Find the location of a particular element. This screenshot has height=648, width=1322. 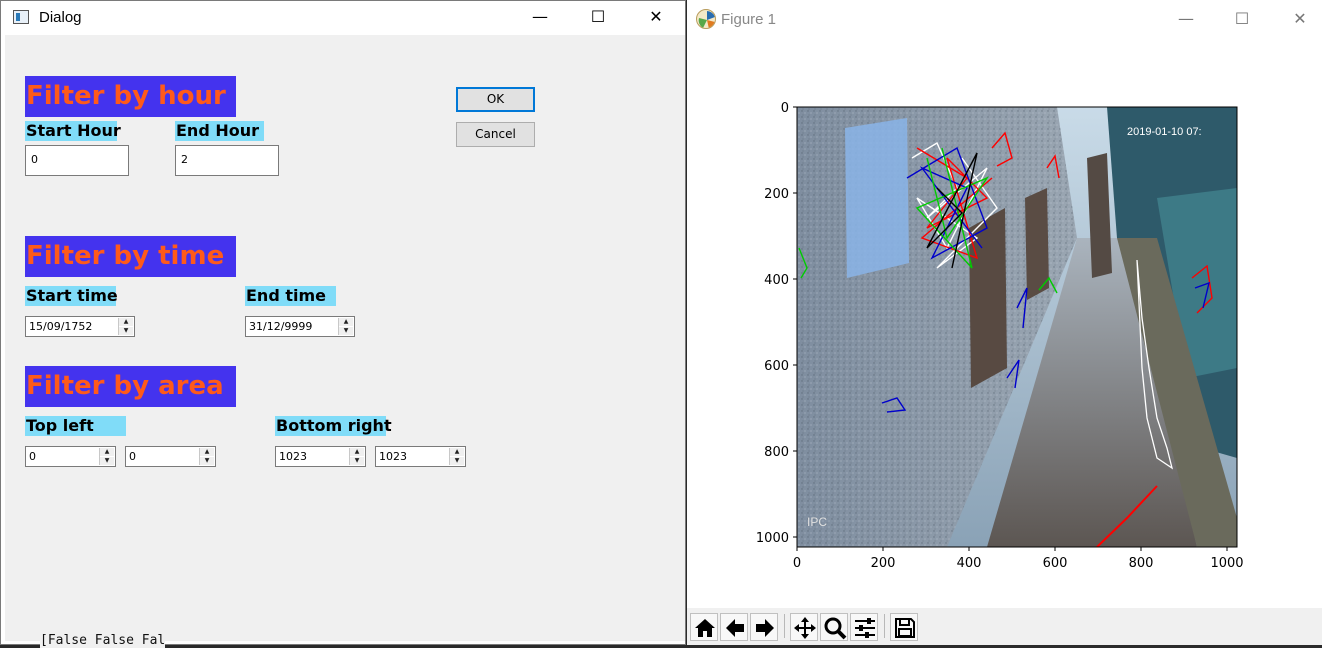

figure-close-button: ✕ is located at coordinates (1296, 19).